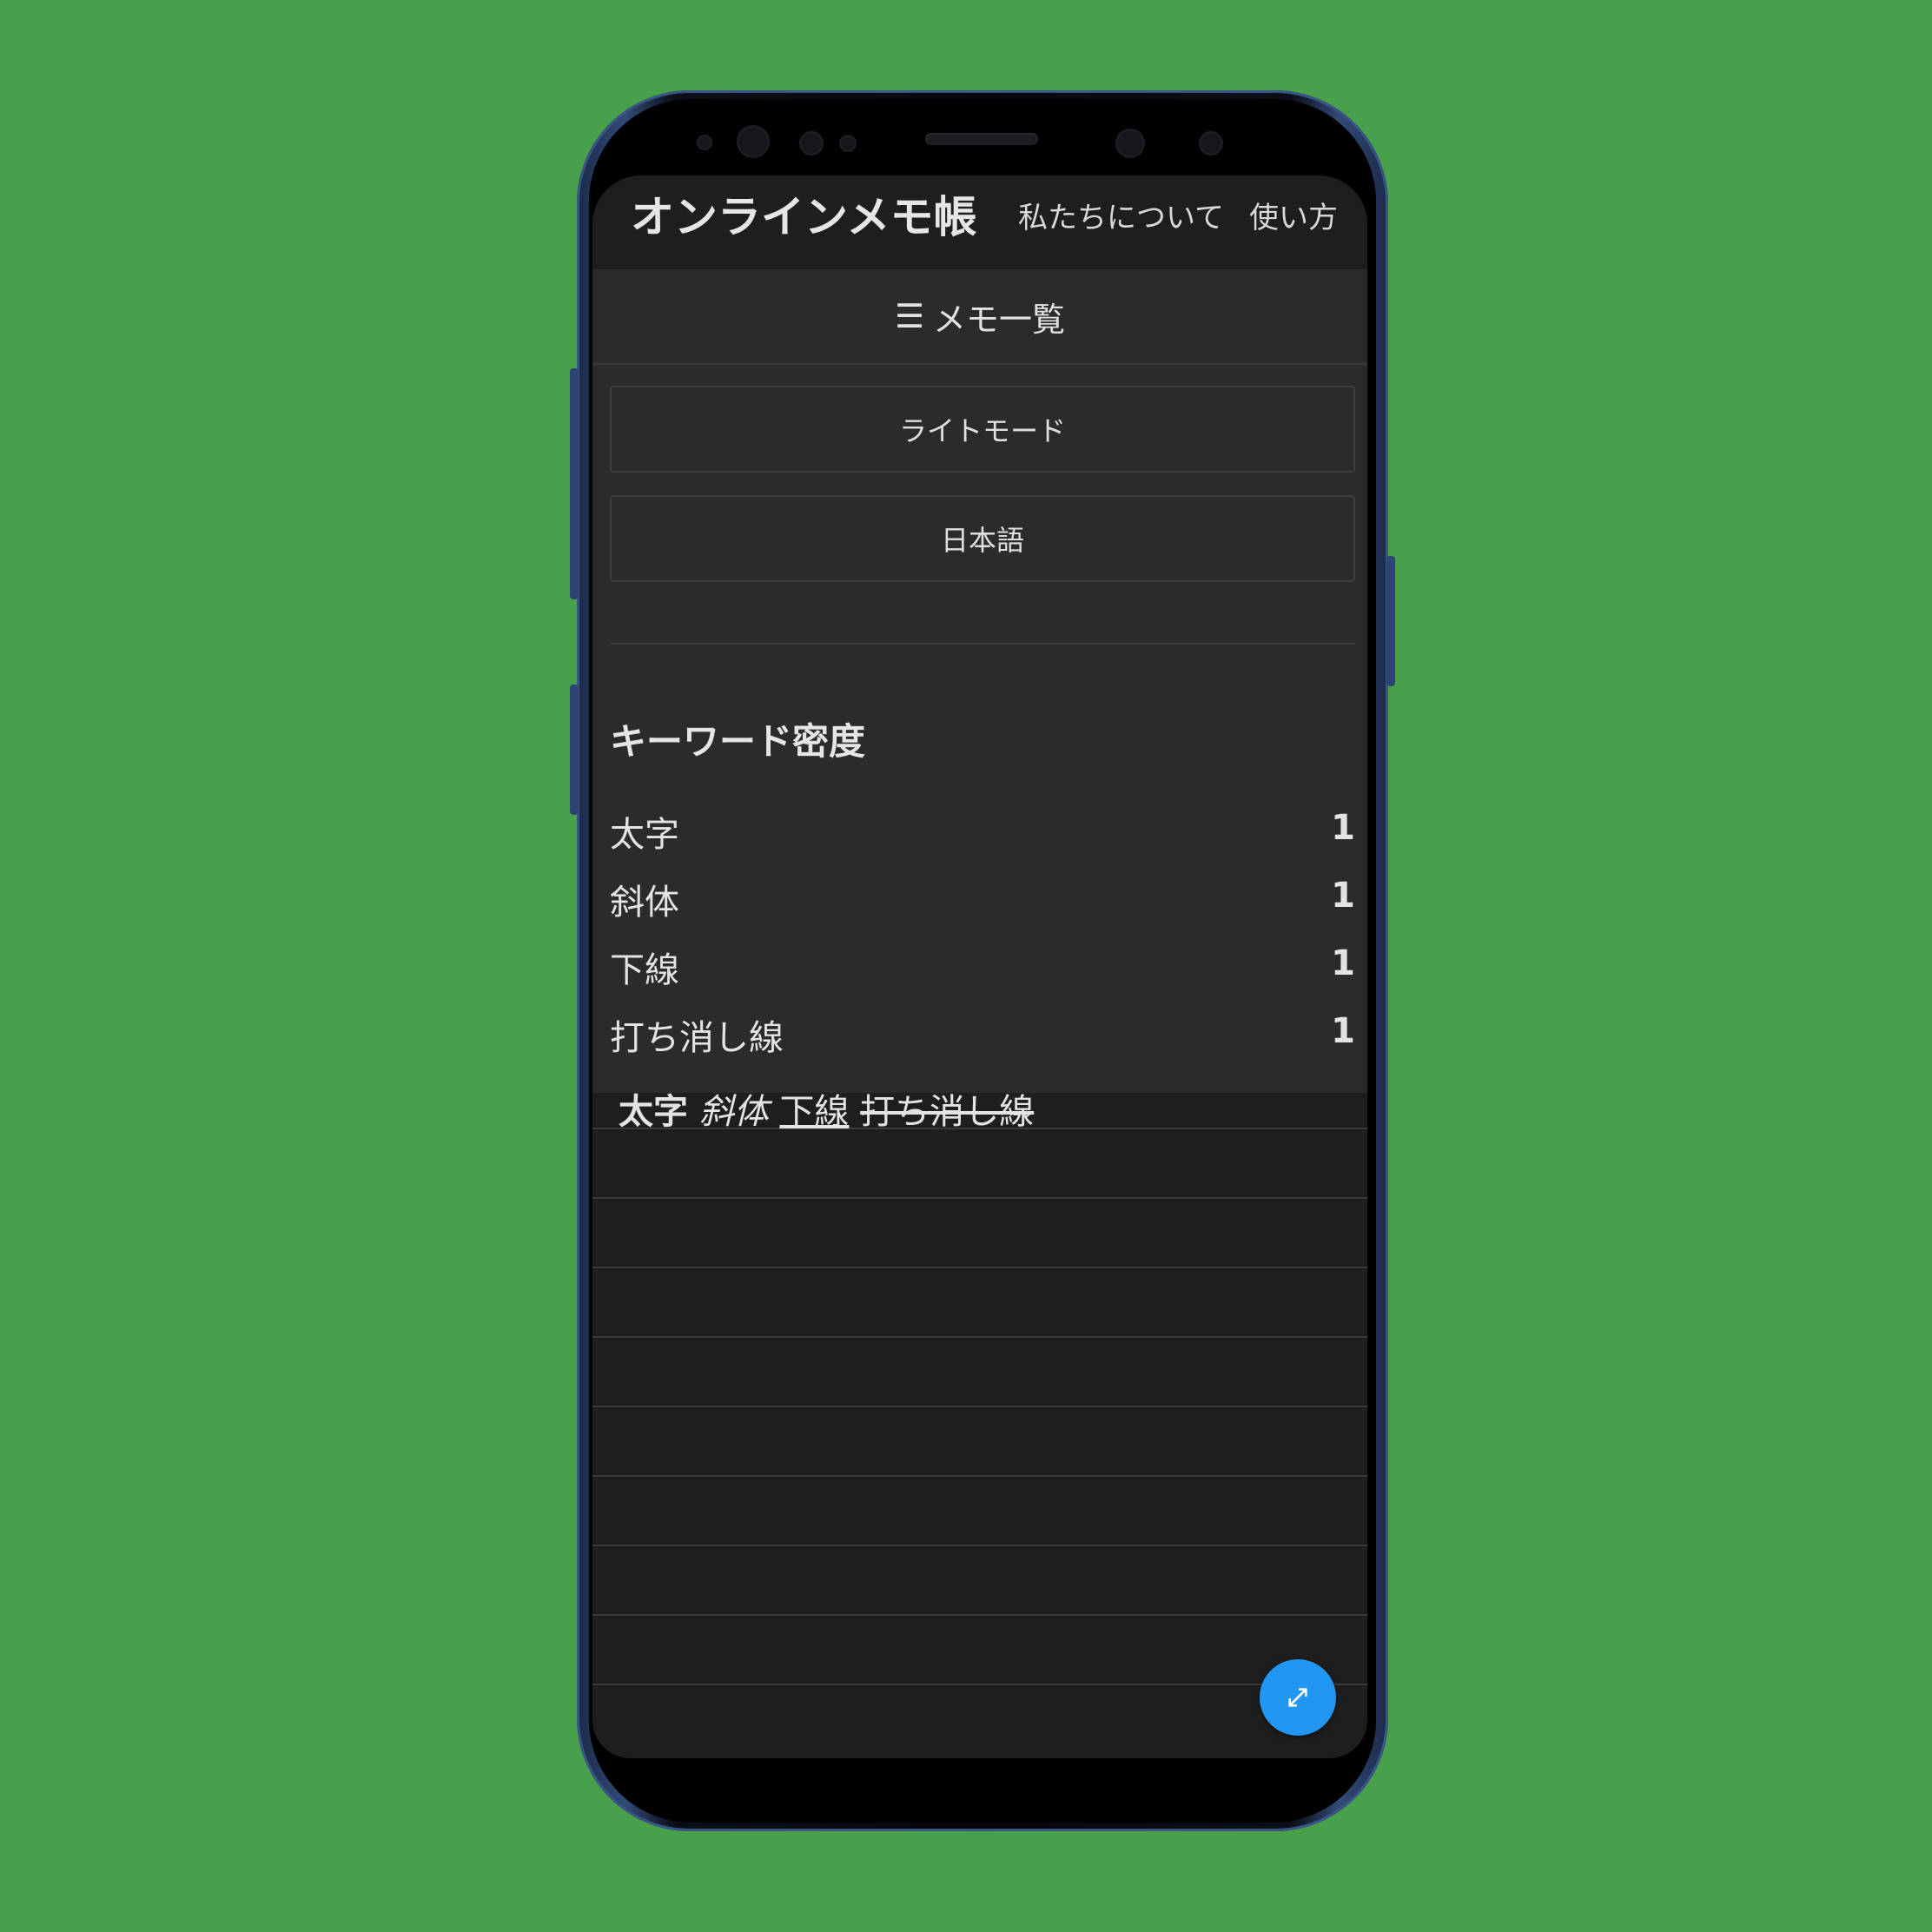 The height and width of the screenshot is (1932, 1932). Describe the element at coordinates (754, 141) in the screenshot. I see `front-camera-icon` at that location.